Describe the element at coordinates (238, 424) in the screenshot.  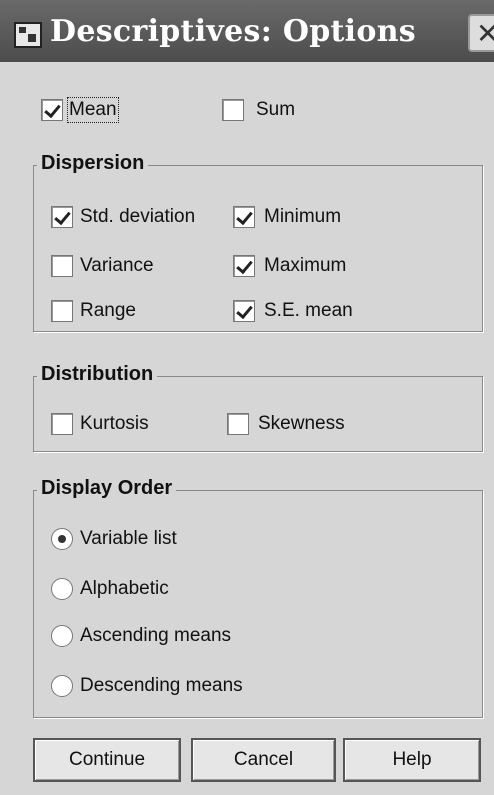
I see `skewness-checkbox` at that location.